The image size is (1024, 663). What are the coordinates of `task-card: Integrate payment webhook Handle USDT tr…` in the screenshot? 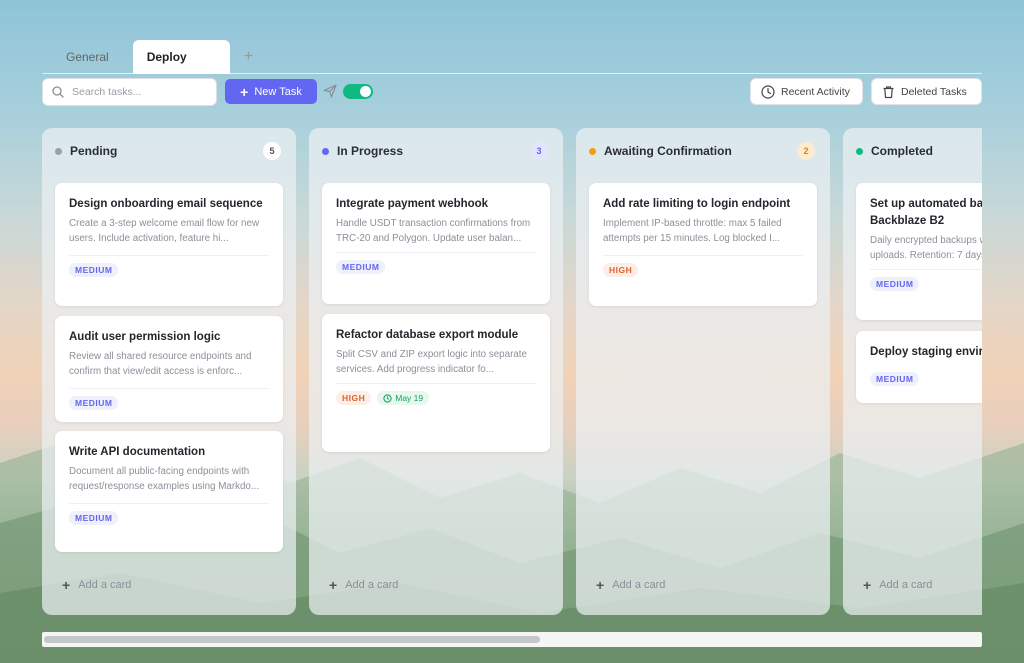 It's located at (436, 243).